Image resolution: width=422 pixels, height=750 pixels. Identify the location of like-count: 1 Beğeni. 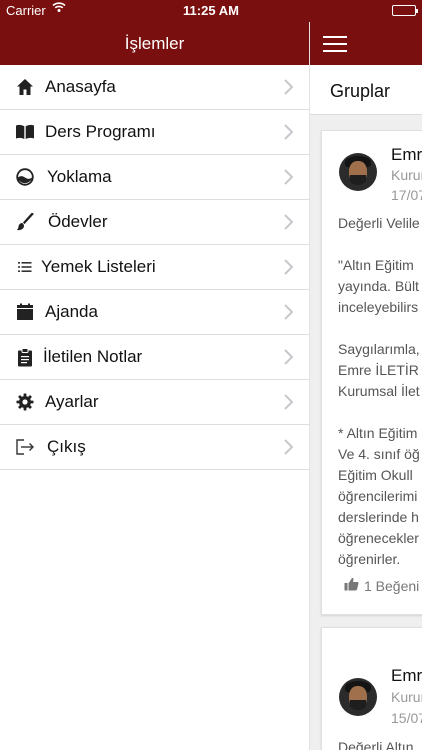
(392, 585).